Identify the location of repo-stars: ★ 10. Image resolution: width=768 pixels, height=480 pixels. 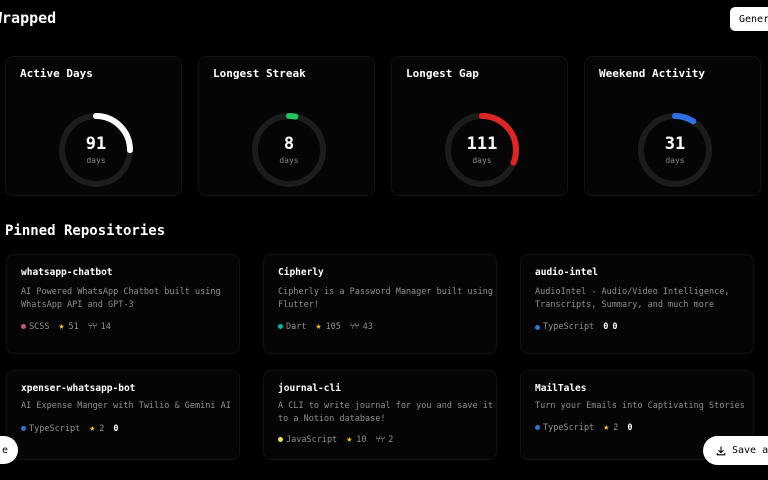
(356, 439).